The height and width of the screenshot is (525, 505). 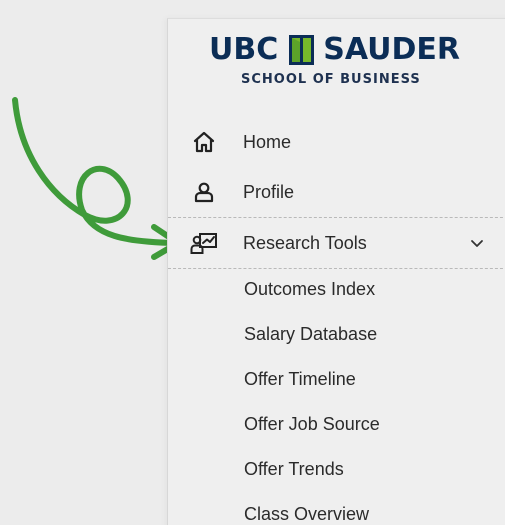 What do you see at coordinates (204, 142) in the screenshot?
I see `home-icon` at bounding box center [204, 142].